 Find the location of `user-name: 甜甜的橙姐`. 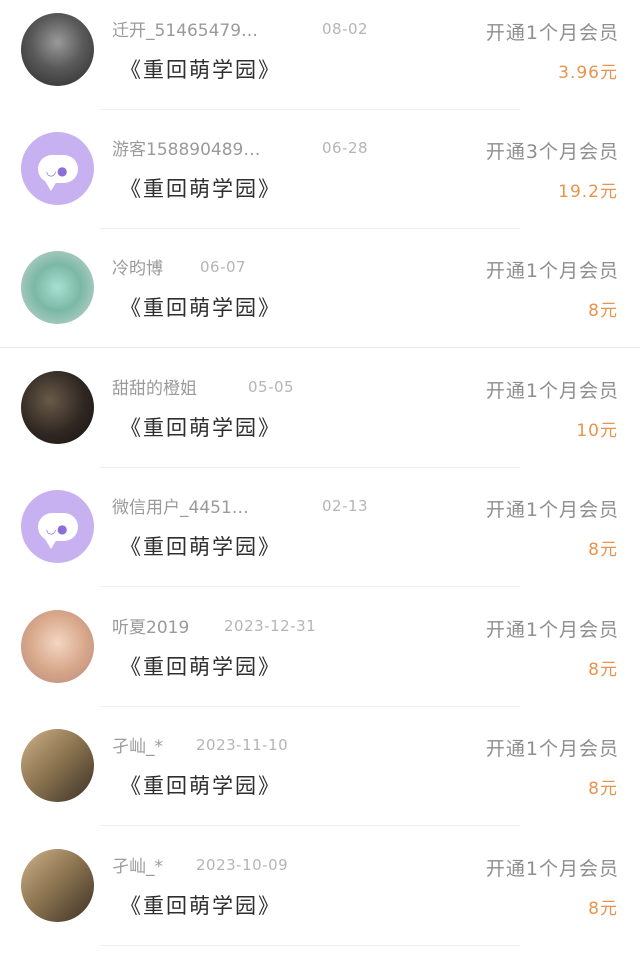

user-name: 甜甜的橙姐 is located at coordinates (154, 389).